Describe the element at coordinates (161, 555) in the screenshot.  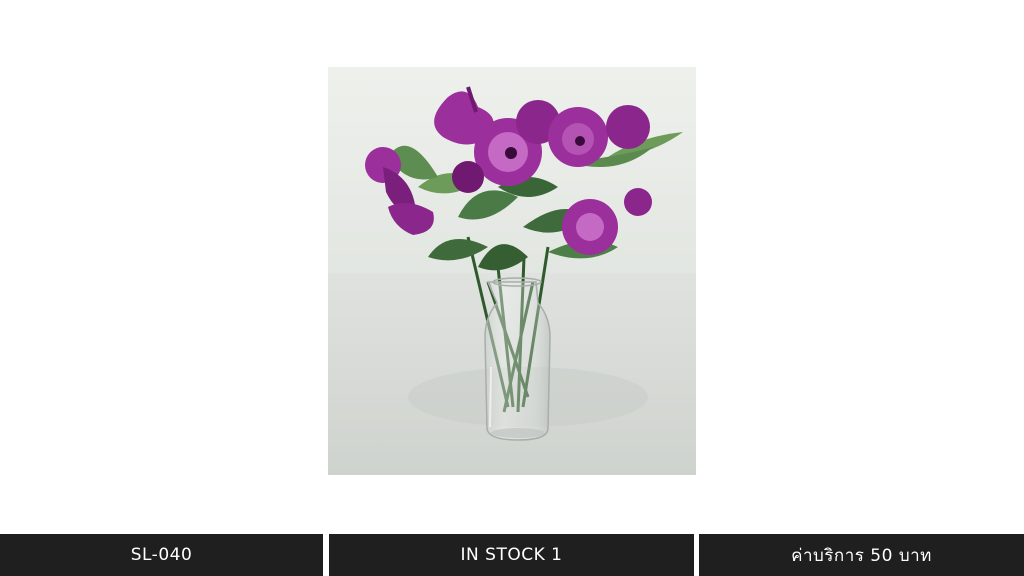
I see `sku-label: SL-040` at that location.